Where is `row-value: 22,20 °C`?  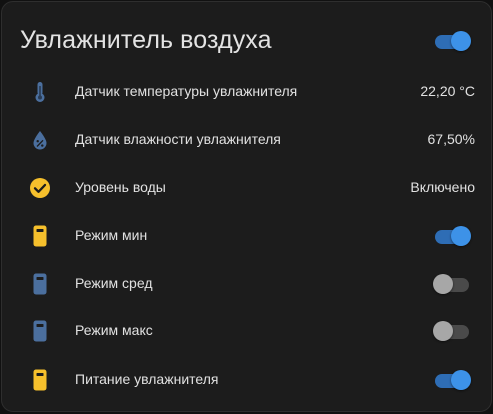 row-value: 22,20 °C is located at coordinates (447, 91).